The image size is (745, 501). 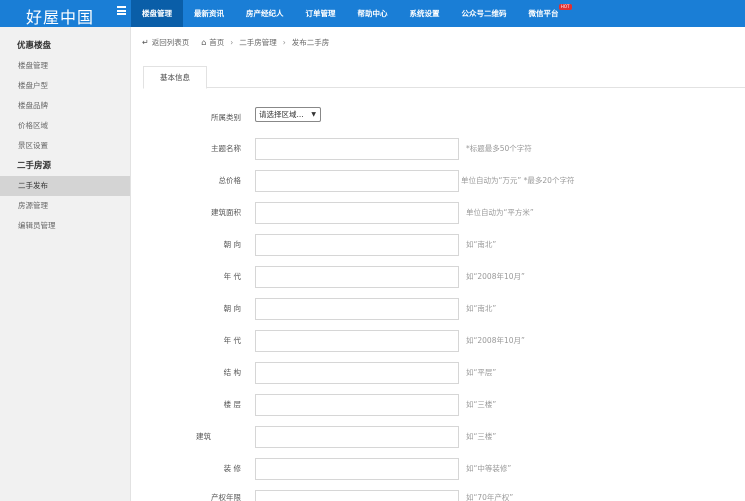 What do you see at coordinates (34, 46) in the screenshot?
I see `sidebar-group-title: 优惠楼盘` at bounding box center [34, 46].